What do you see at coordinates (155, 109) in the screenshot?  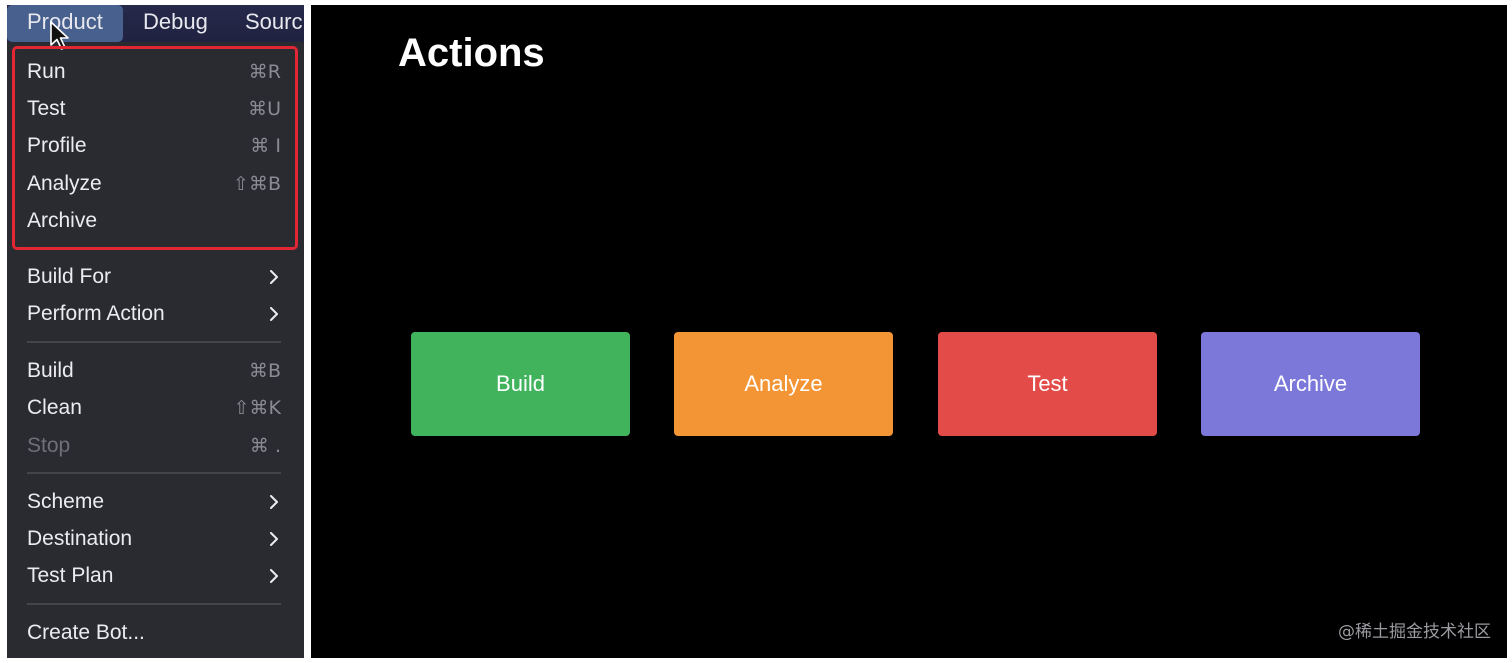 I see `menu-item-test: Test ⌘U` at bounding box center [155, 109].